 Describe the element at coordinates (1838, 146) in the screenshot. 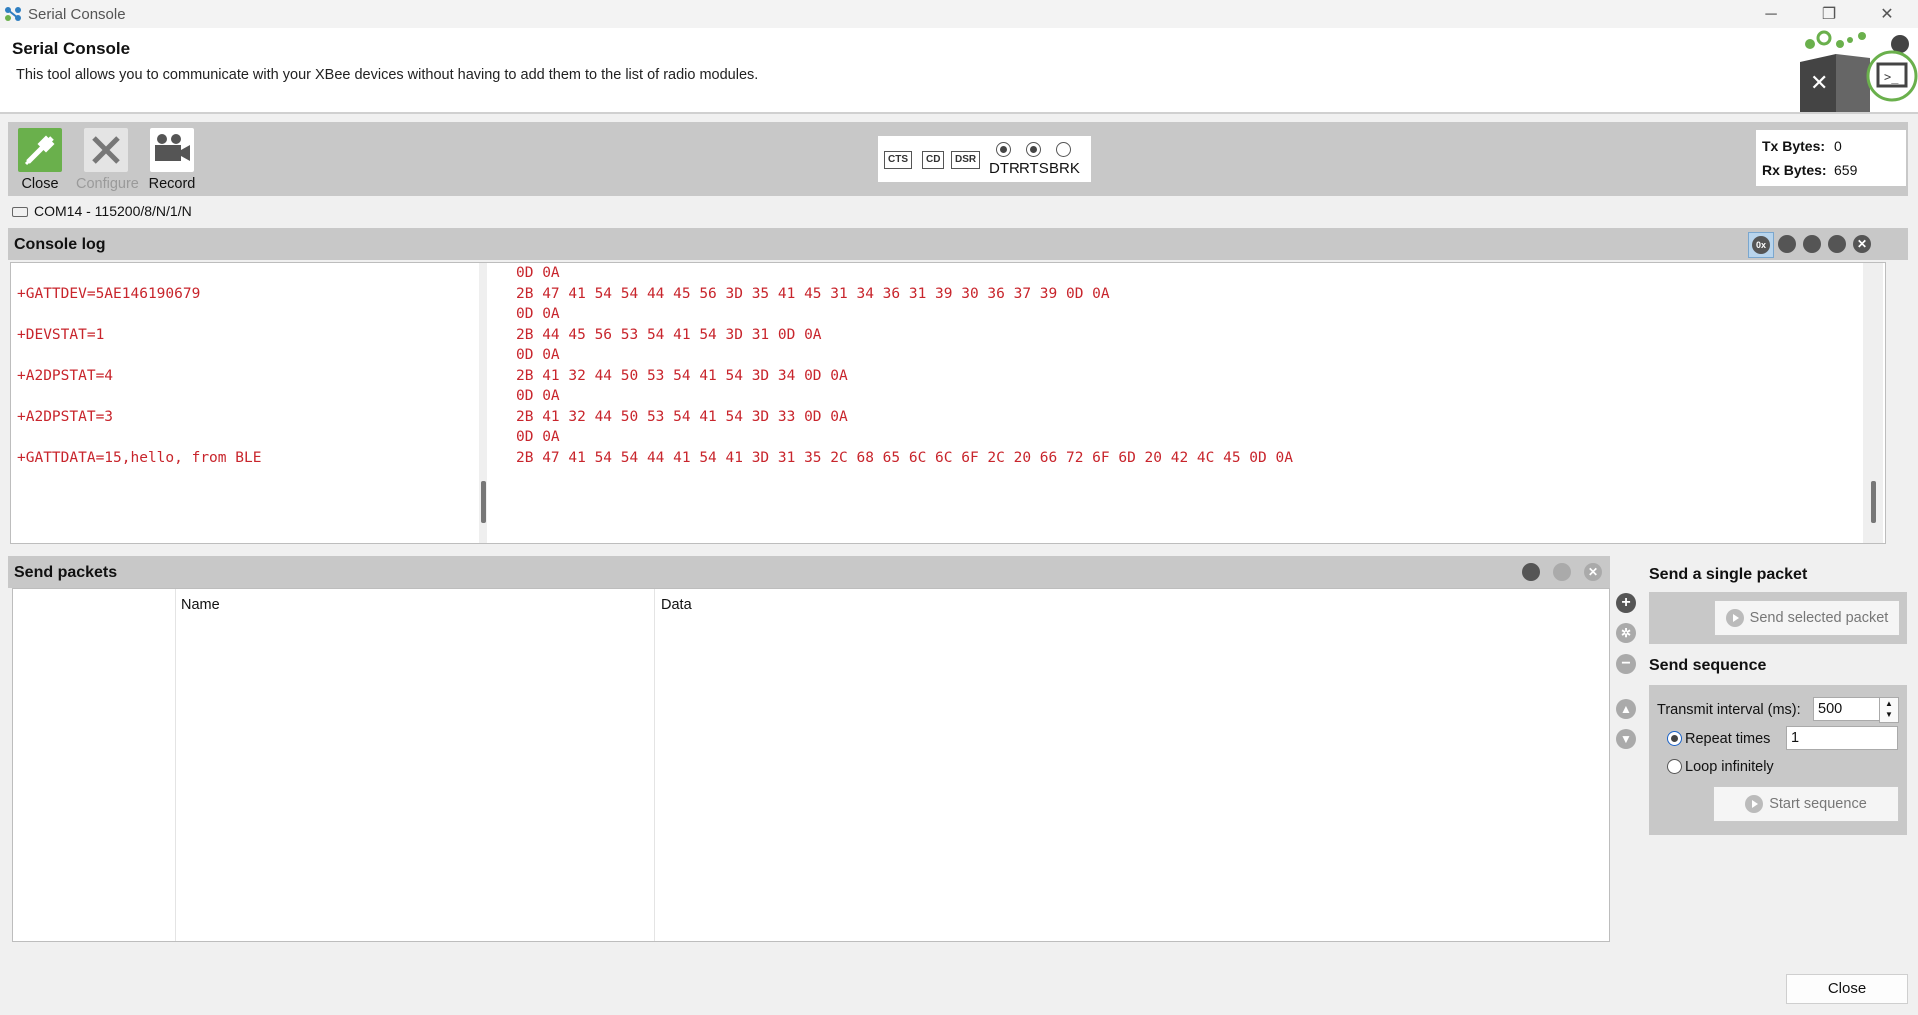

I see `tx-bytes-value: 0` at that location.